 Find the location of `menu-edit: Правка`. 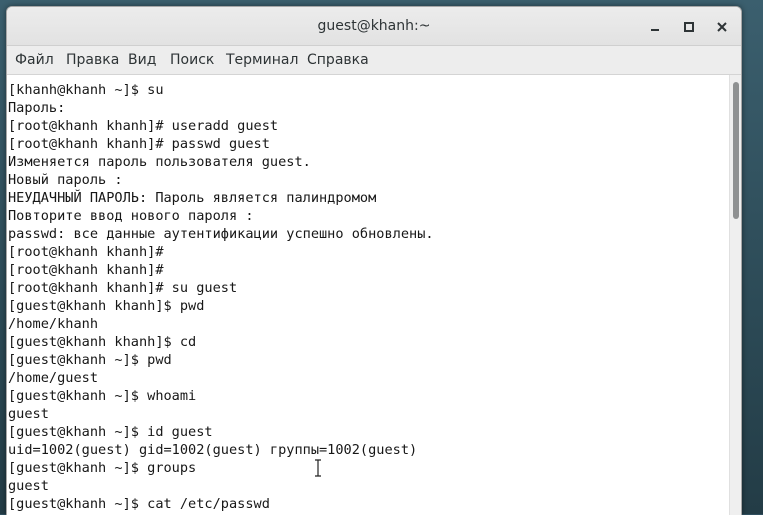

menu-edit: Правка is located at coordinates (92, 60).